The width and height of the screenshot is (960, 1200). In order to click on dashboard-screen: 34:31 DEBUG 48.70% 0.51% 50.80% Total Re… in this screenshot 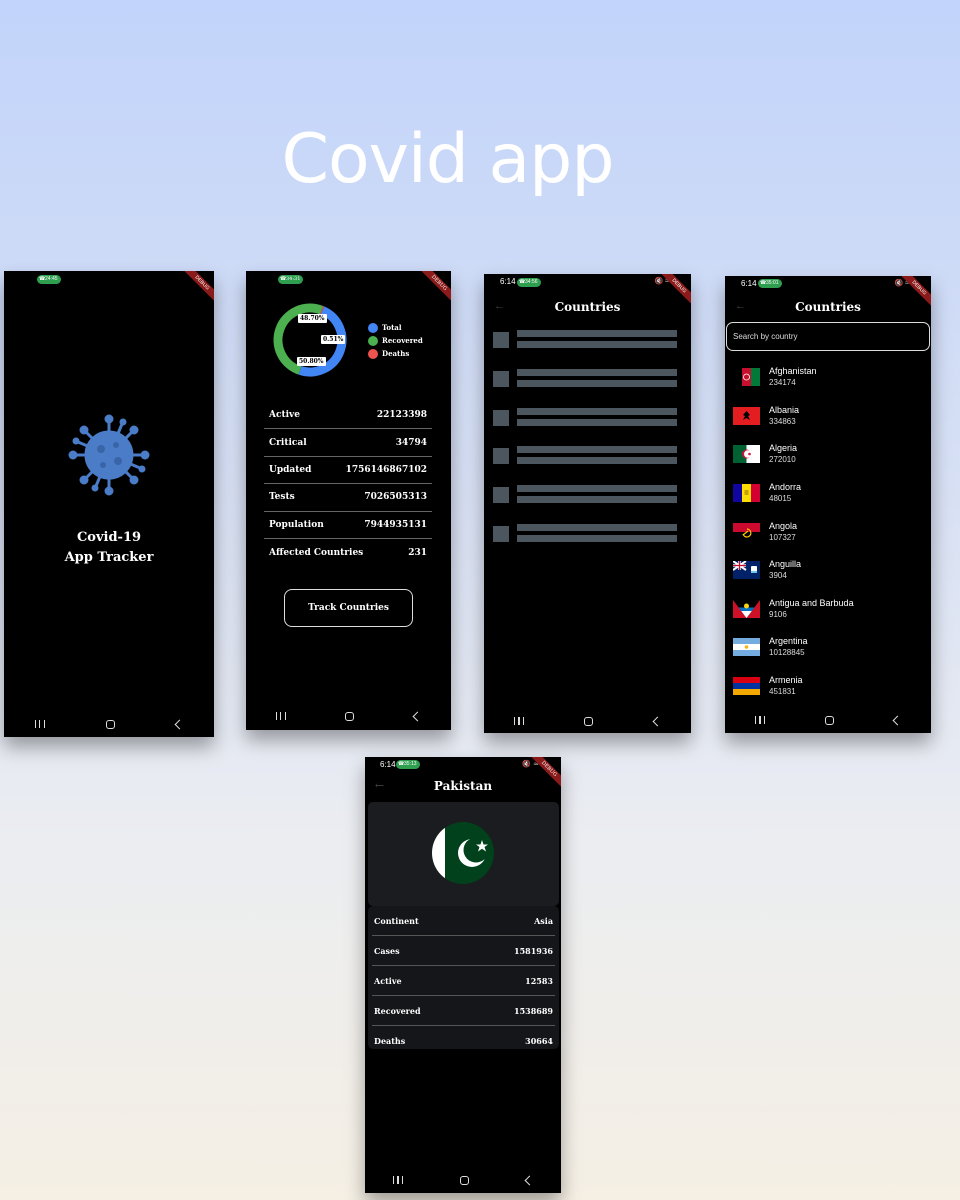, I will do `click(348, 500)`.